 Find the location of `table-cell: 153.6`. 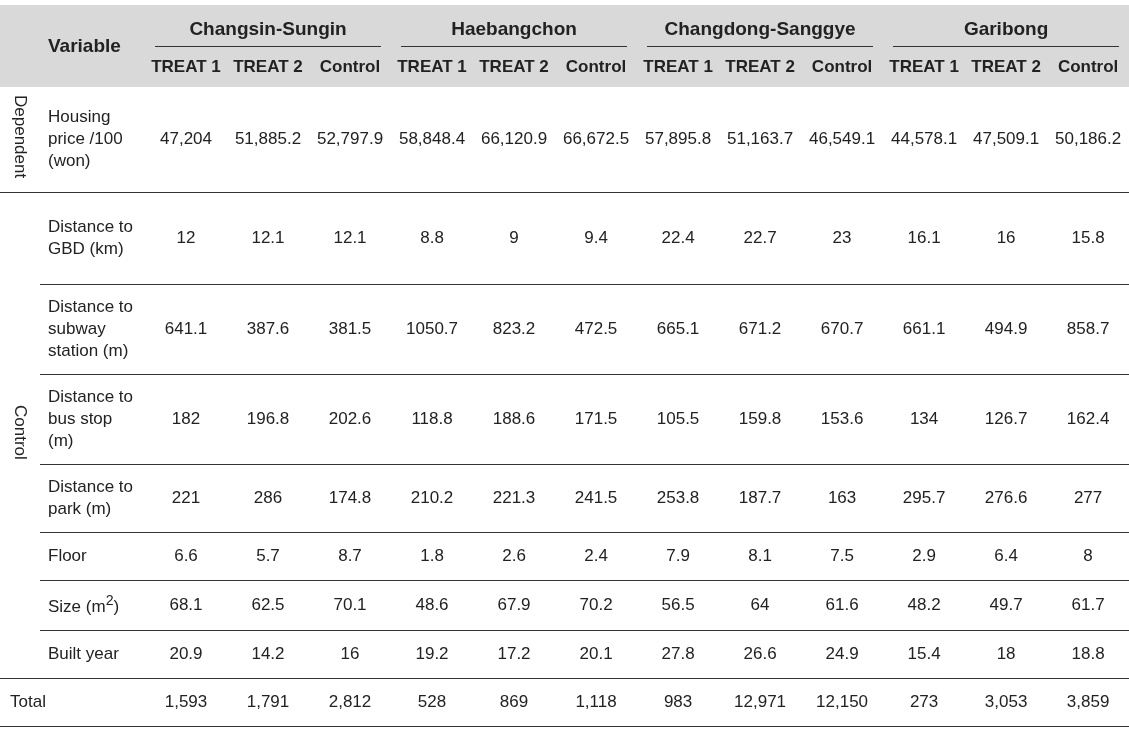

table-cell: 153.6 is located at coordinates (842, 418).